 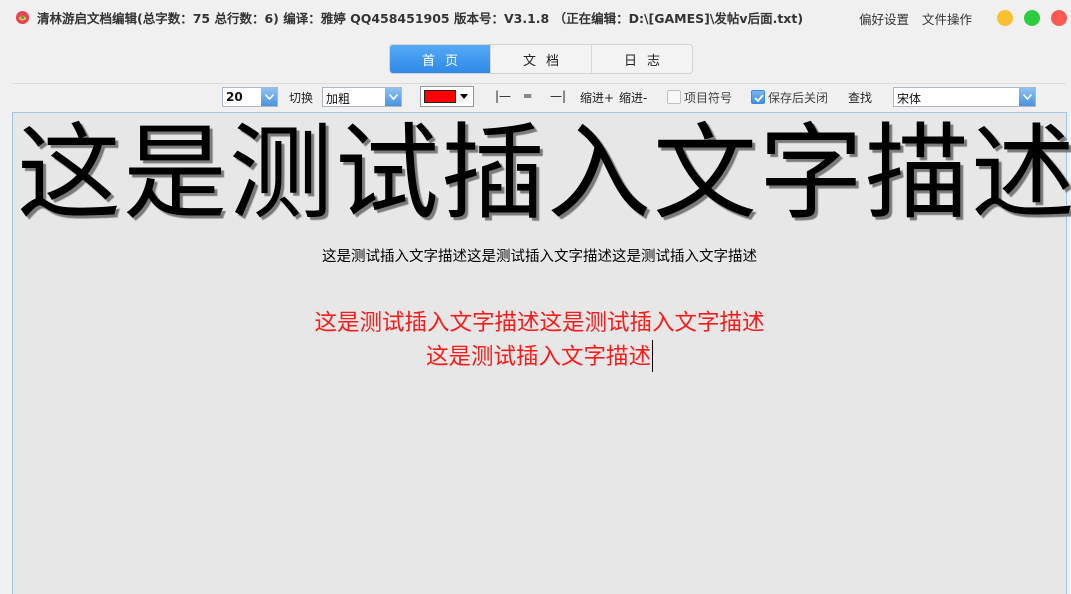 I want to click on body-text-line: 这是测试插入文字描述这是测试插入文字描述这是测试插入文字描述, so click(x=539, y=257).